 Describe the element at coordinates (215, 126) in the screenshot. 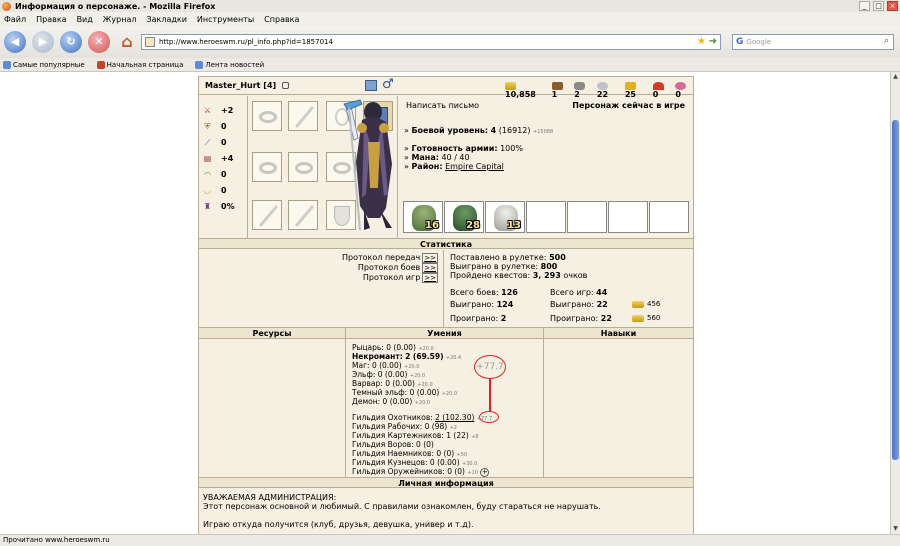

I see `stat-defense: ⛨ 0` at that location.